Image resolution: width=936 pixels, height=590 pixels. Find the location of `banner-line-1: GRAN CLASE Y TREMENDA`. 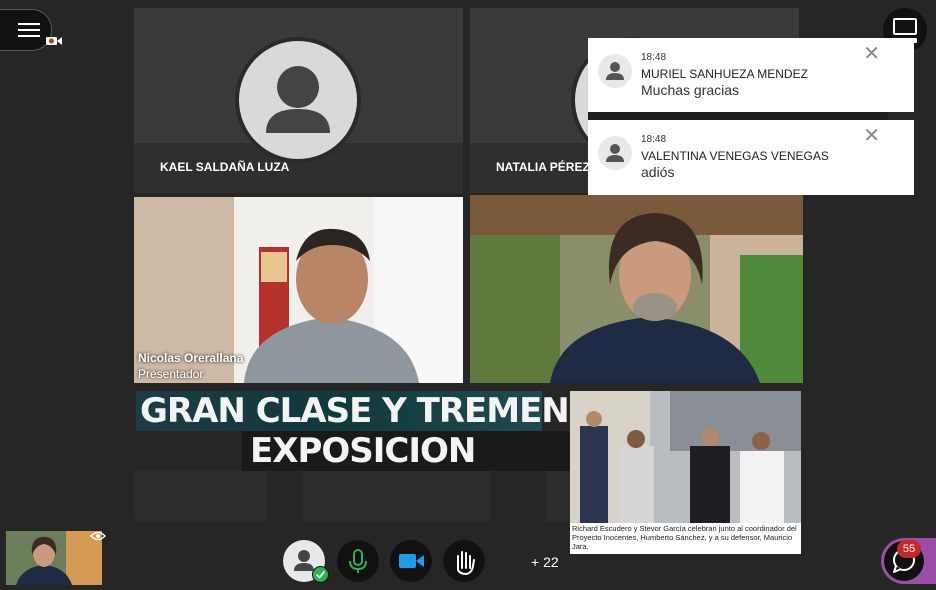

banner-line-1: GRAN CLASE Y TREMENDA is located at coordinates (379, 411).